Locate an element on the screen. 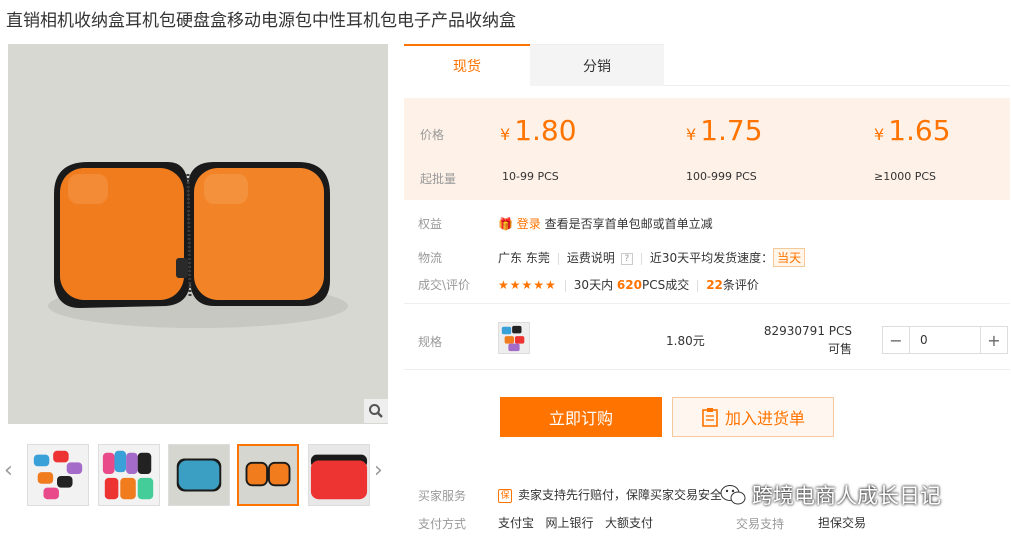  payment-row: 支付宝 网上银行 大额支付 is located at coordinates (575, 522).